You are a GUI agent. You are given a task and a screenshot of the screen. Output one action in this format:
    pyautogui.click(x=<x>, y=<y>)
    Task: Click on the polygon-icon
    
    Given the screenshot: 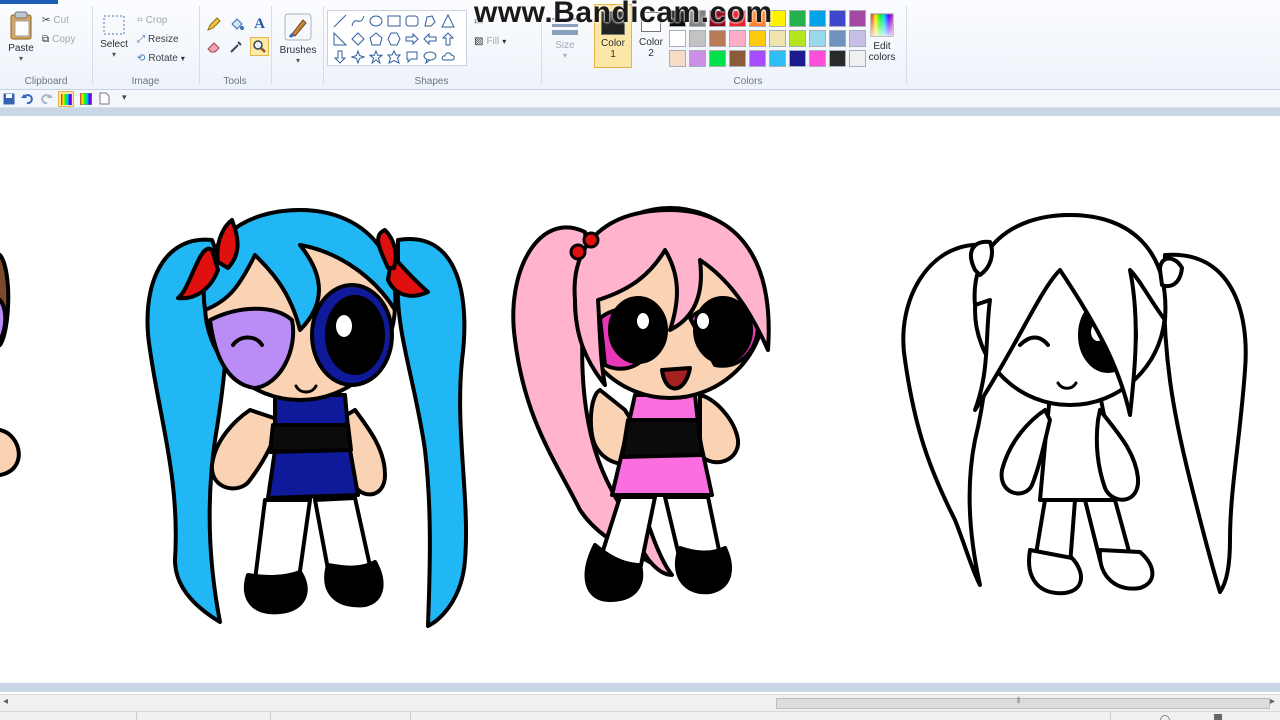 What is the action you would take?
    pyautogui.click(x=430, y=21)
    